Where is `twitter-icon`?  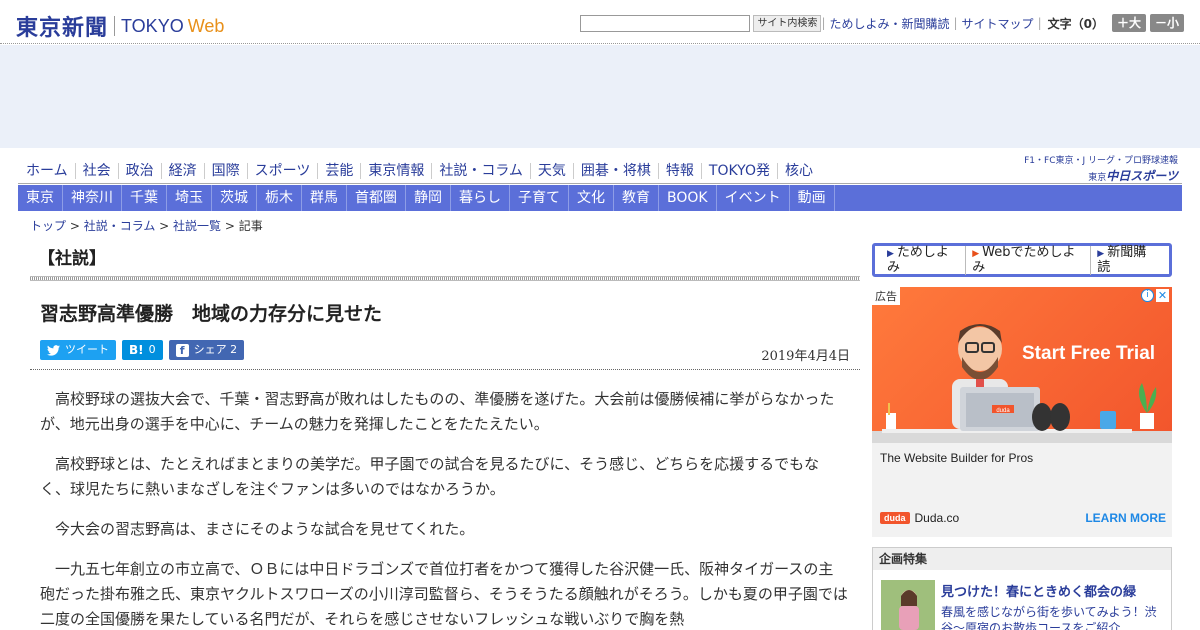 twitter-icon is located at coordinates (53, 350).